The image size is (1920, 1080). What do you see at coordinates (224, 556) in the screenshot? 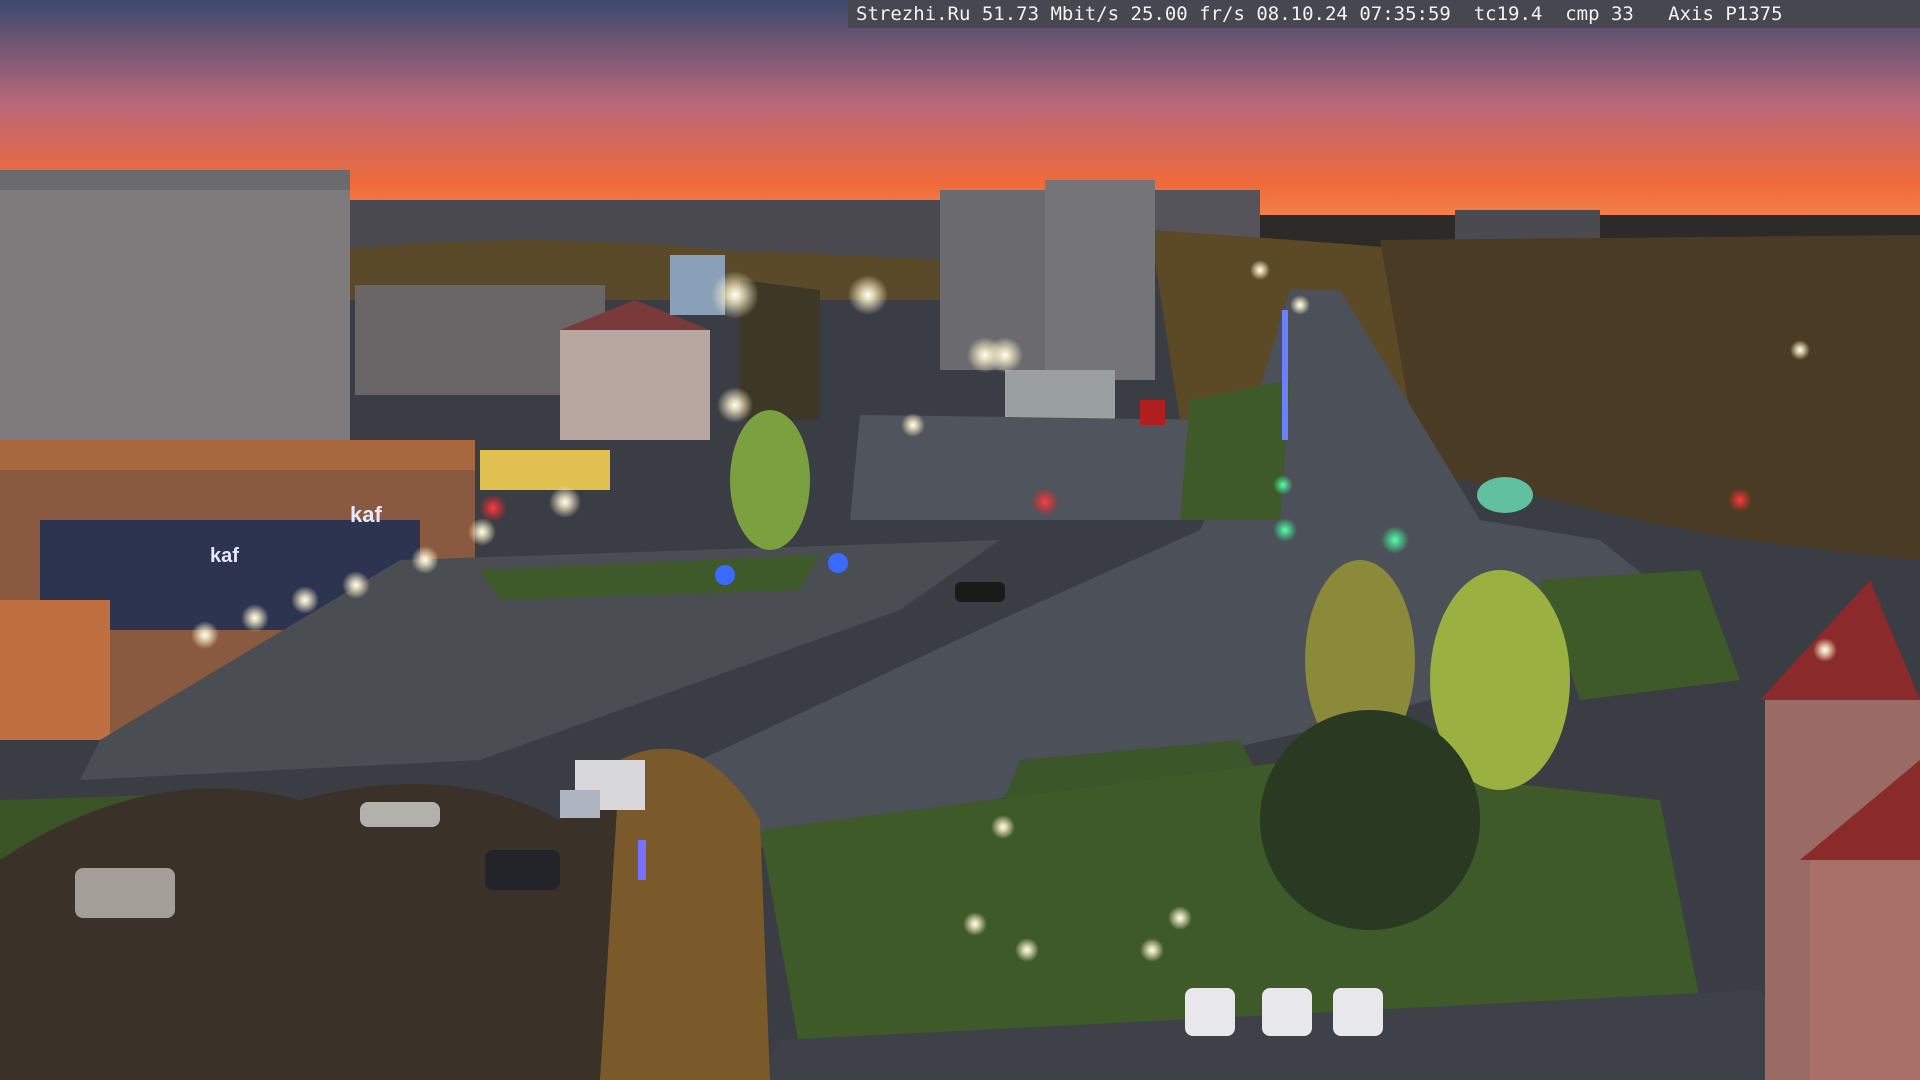
I see `store-sign-lower: kaf` at bounding box center [224, 556].